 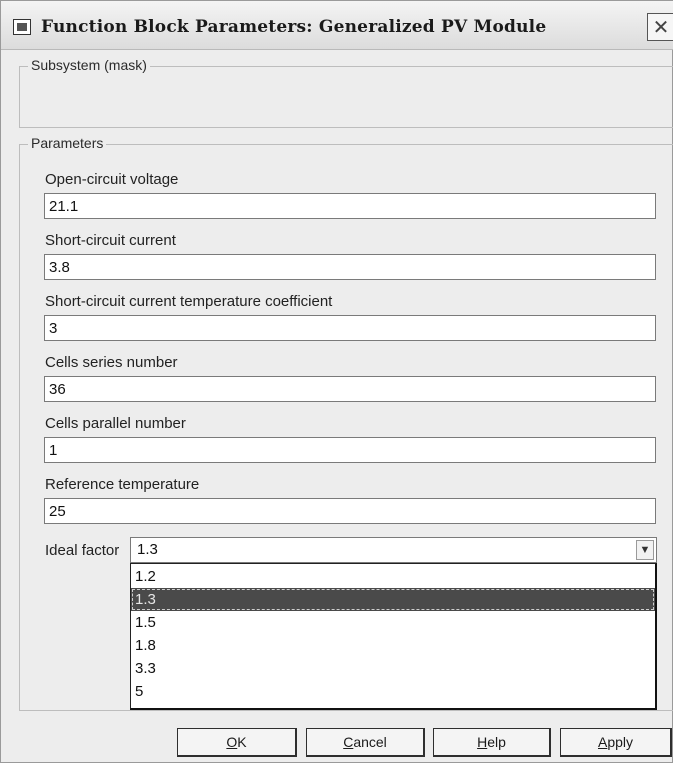 I want to click on help-button: Help, so click(x=492, y=742).